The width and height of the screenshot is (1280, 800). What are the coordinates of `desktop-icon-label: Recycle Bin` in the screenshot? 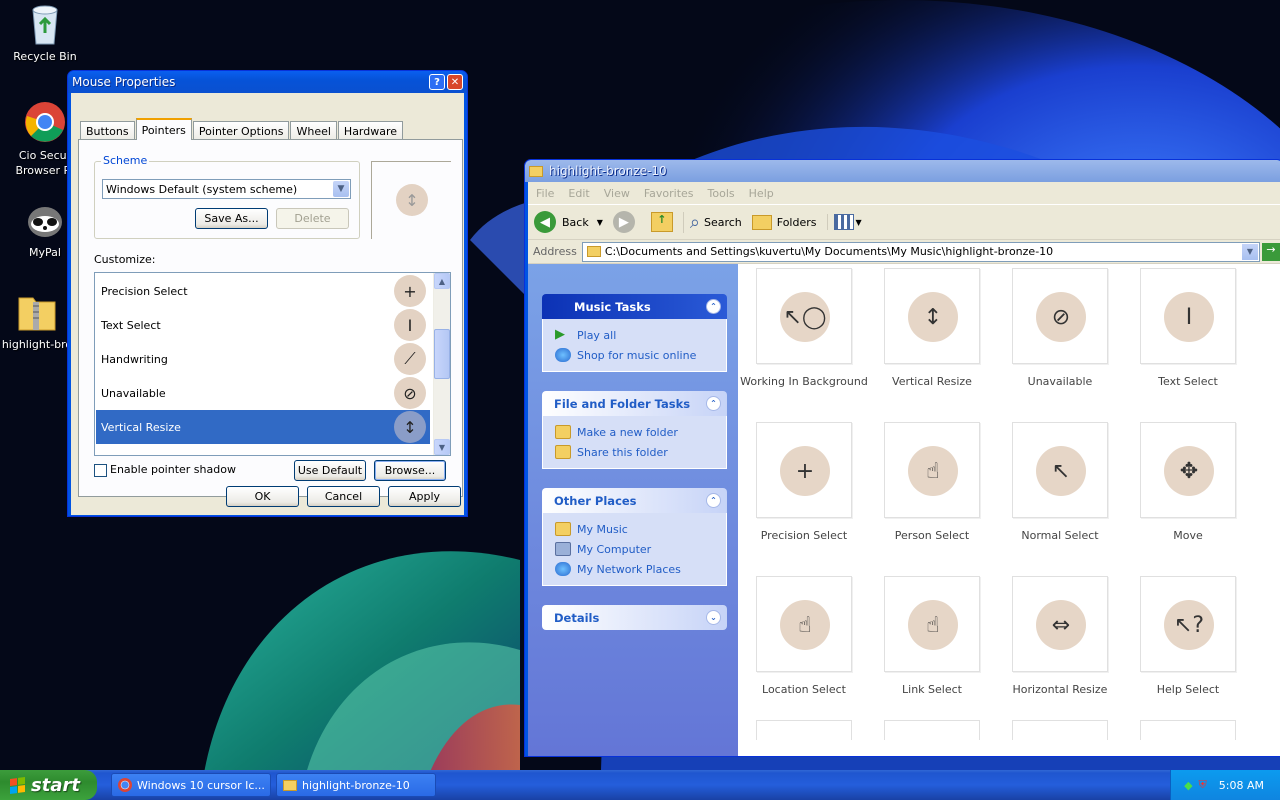 It's located at (45, 56).